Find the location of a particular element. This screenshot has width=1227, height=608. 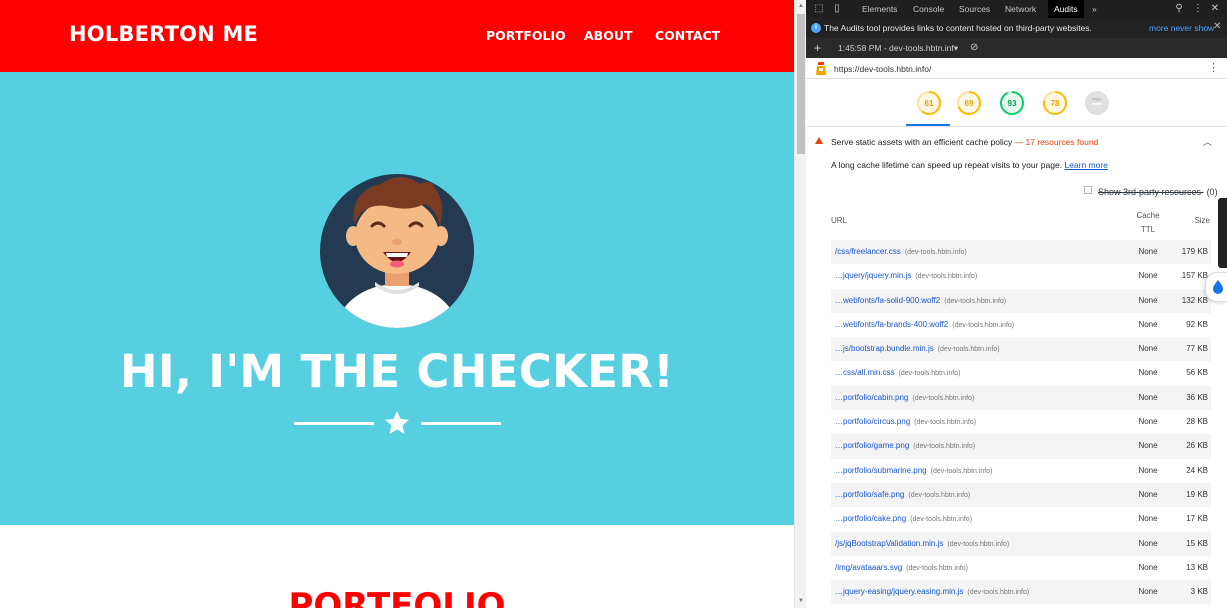

cell-url-path: /img/avataaars.svg is located at coordinates (868, 567).